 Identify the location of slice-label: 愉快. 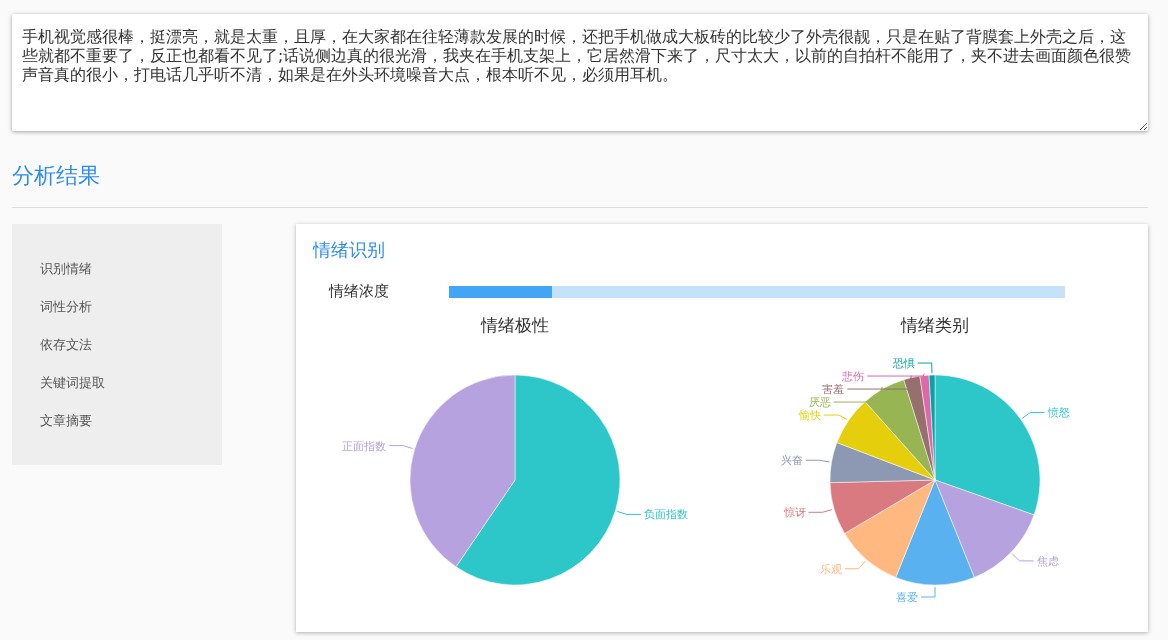
(809, 416).